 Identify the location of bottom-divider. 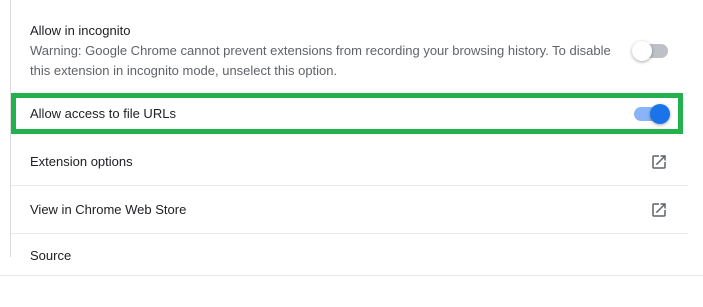
(351, 275).